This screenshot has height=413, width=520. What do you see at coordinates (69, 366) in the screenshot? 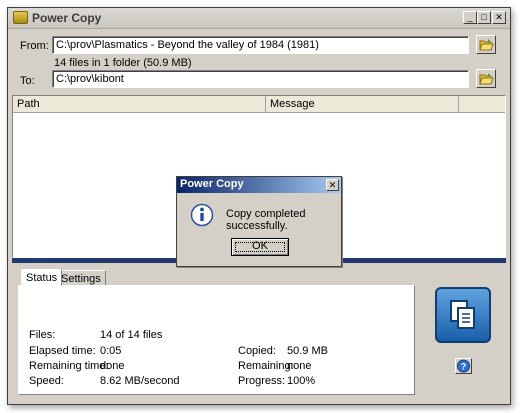
I see `remaining-time-label: Remaining time:` at bounding box center [69, 366].